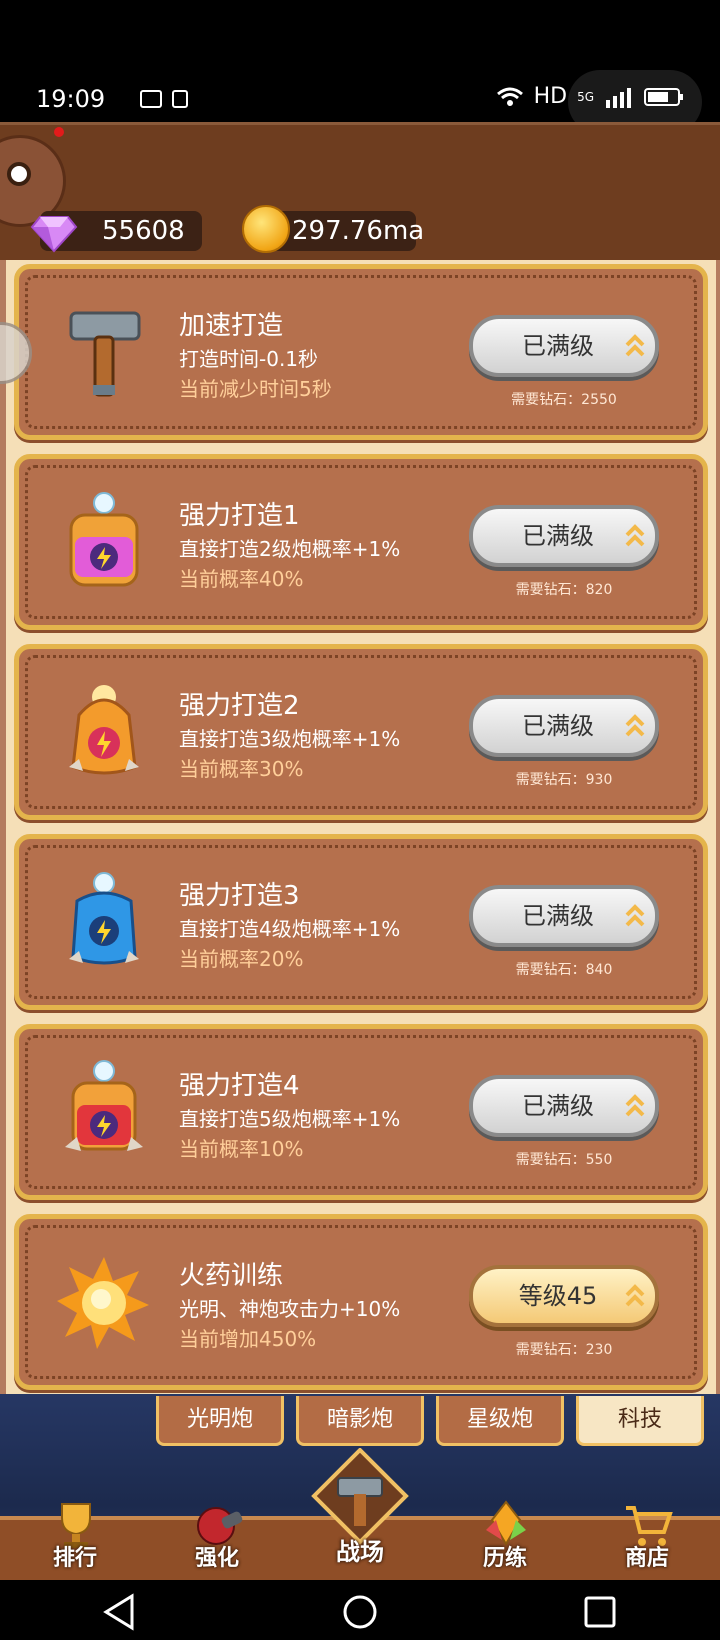 The image size is (720, 1640). I want to click on upgrade-current: 当前概率10%, so click(241, 1149).